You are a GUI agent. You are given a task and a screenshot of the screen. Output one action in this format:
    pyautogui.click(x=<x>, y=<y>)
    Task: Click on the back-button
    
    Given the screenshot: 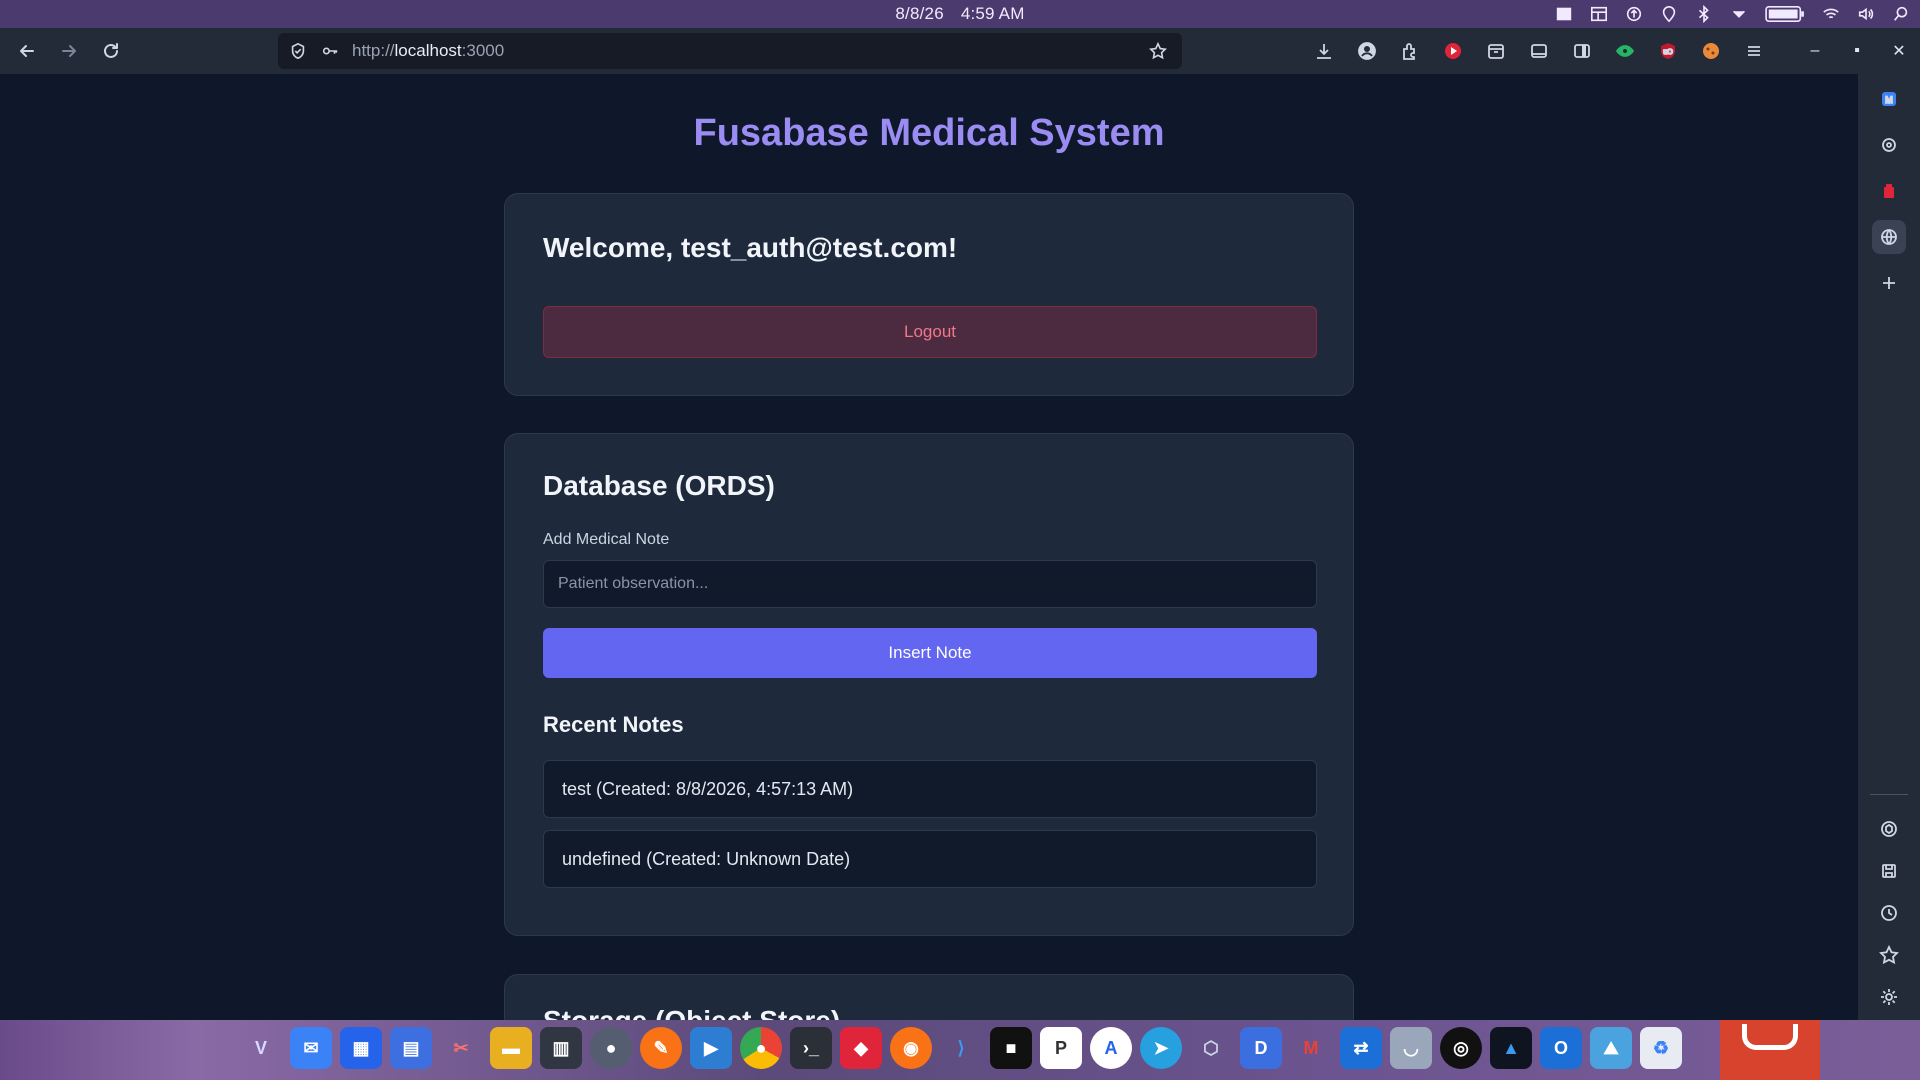 What is the action you would take?
    pyautogui.click(x=27, y=51)
    